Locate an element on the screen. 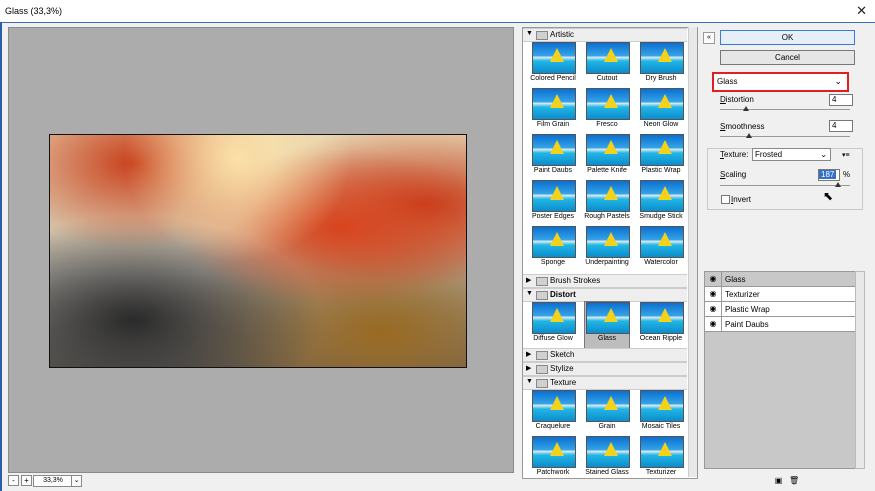 The width and height of the screenshot is (875, 491). filter-thumb: Craquelure is located at coordinates (553, 413).